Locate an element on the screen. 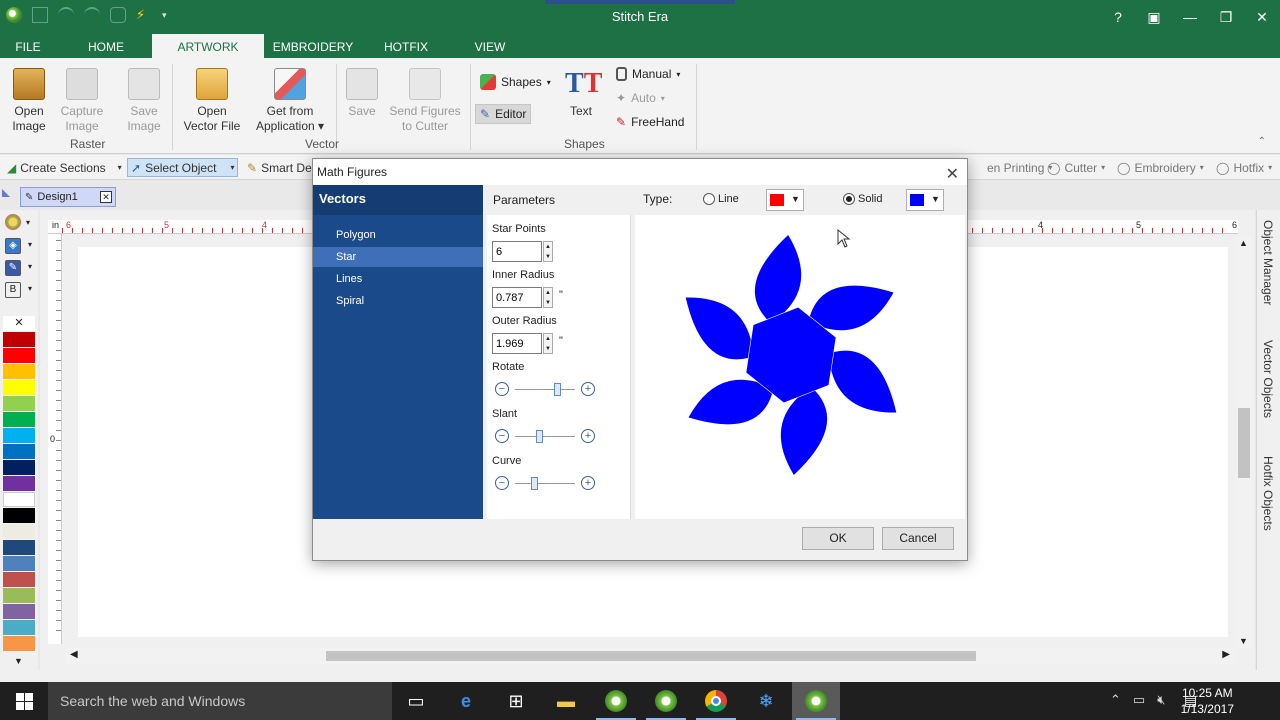 The height and width of the screenshot is (720, 1280). vector-item-spiral: Spiral is located at coordinates (398, 301).